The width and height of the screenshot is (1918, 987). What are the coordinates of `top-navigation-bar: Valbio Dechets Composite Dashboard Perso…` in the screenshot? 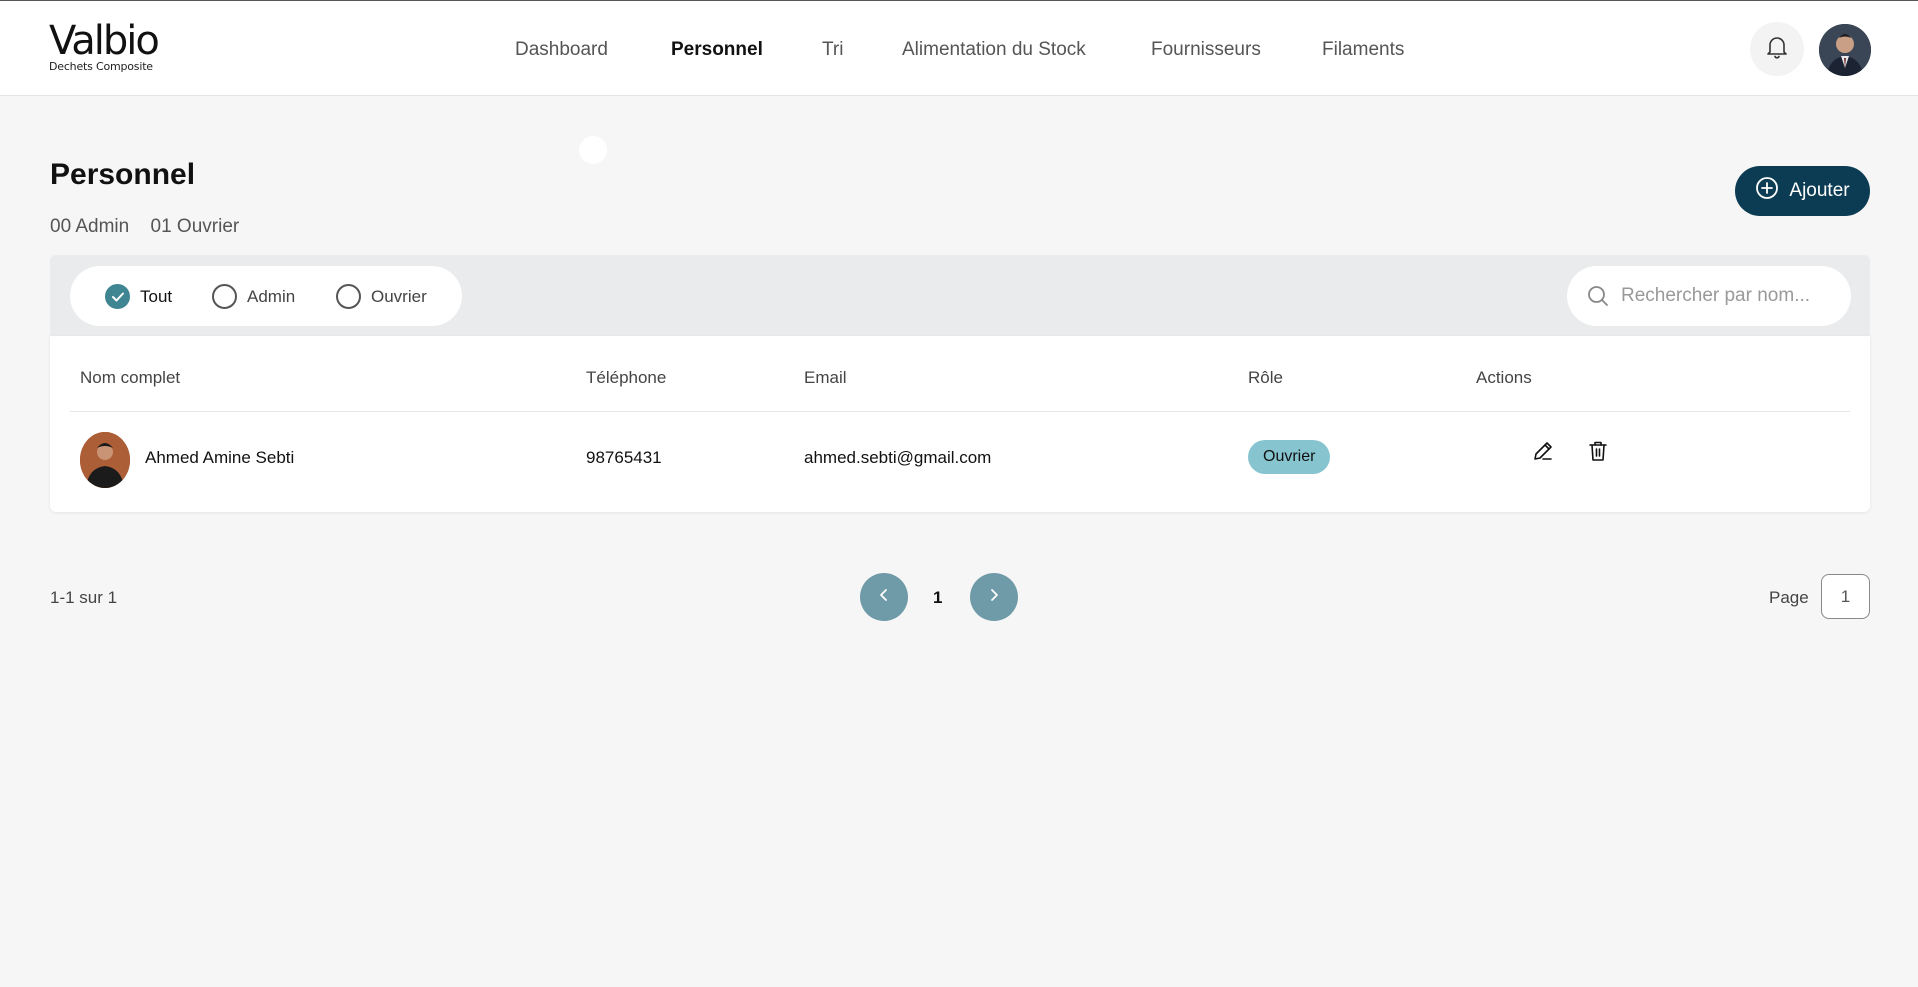 It's located at (959, 48).